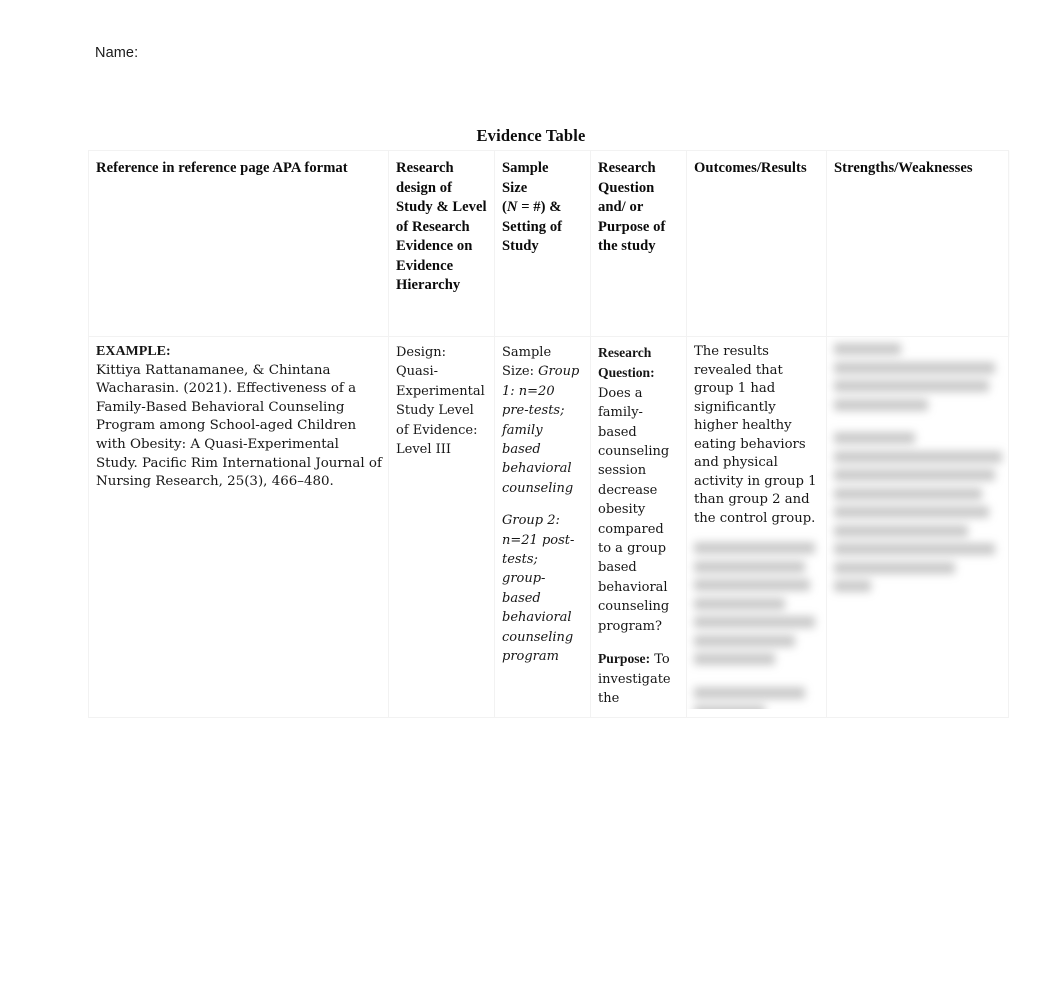 This screenshot has height=1001, width=1062. What do you see at coordinates (525, 168) in the screenshot?
I see `header-sample-line1: Sample` at bounding box center [525, 168].